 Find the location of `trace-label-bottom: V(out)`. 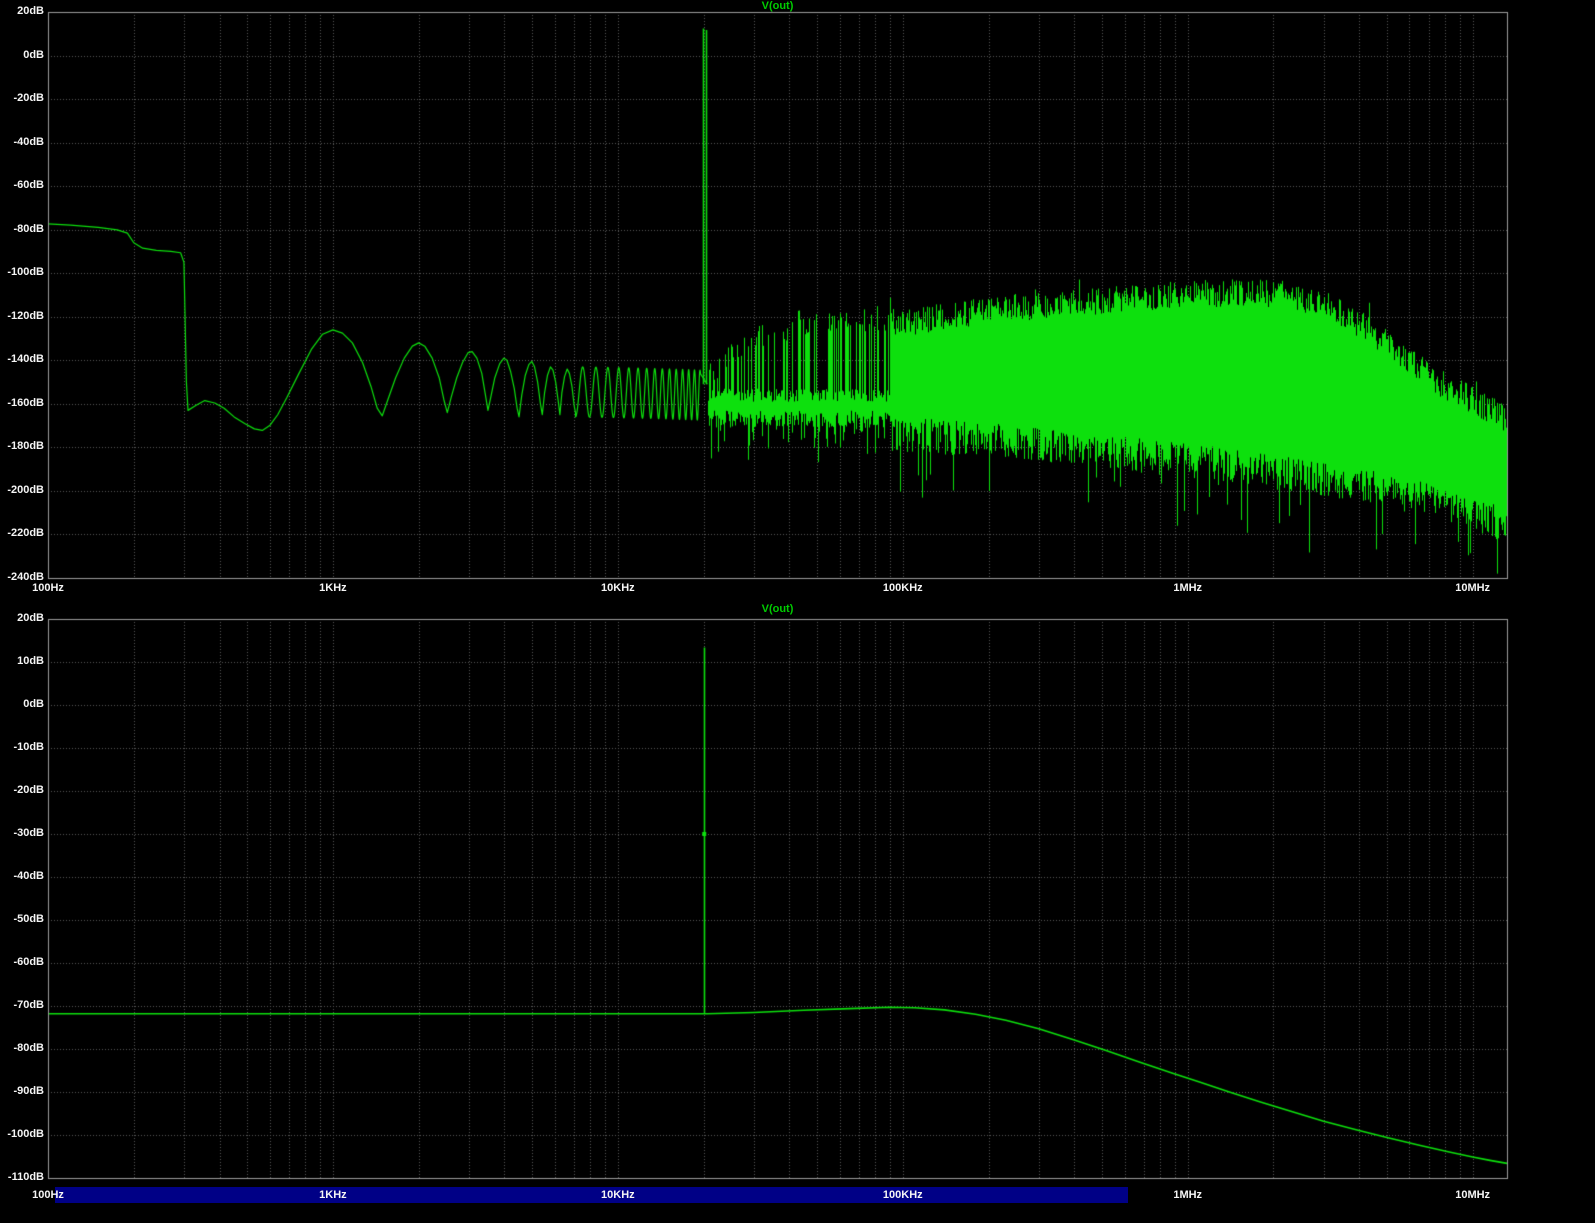

trace-label-bottom: V(out) is located at coordinates (777, 609).